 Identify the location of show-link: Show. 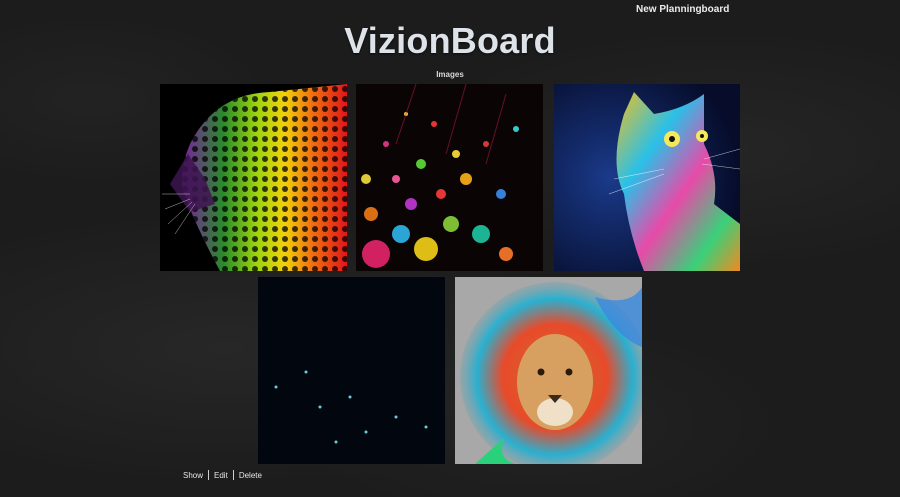
(193, 475).